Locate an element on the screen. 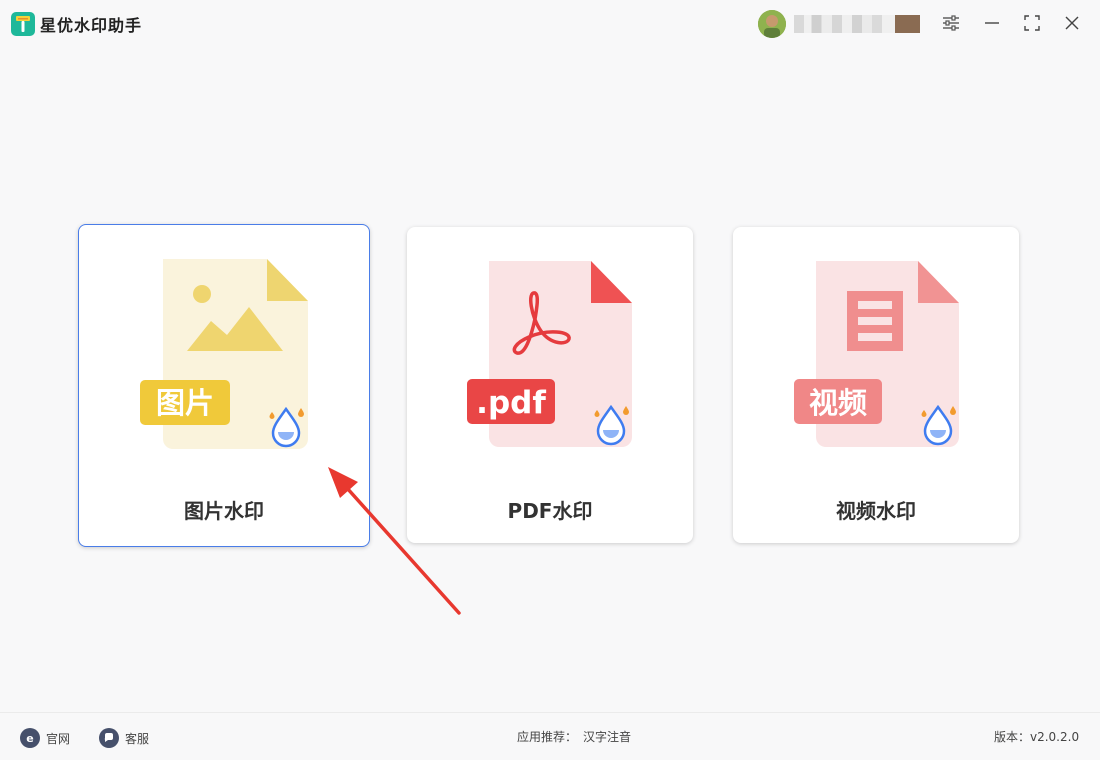 The image size is (1100, 760). app-logo-icon is located at coordinates (23, 24).